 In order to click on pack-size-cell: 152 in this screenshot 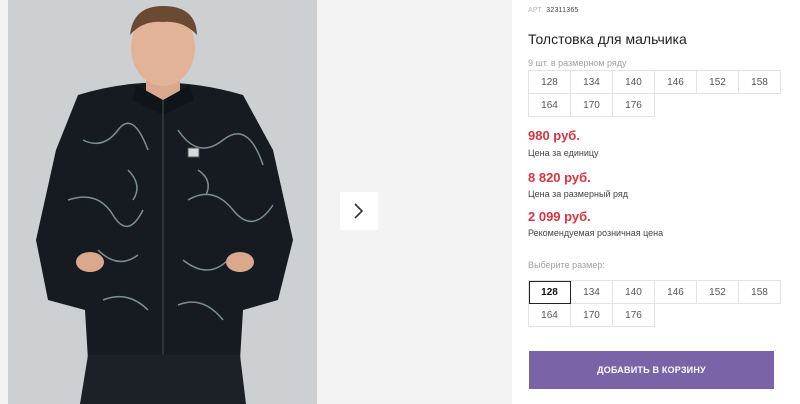, I will do `click(718, 82)`.